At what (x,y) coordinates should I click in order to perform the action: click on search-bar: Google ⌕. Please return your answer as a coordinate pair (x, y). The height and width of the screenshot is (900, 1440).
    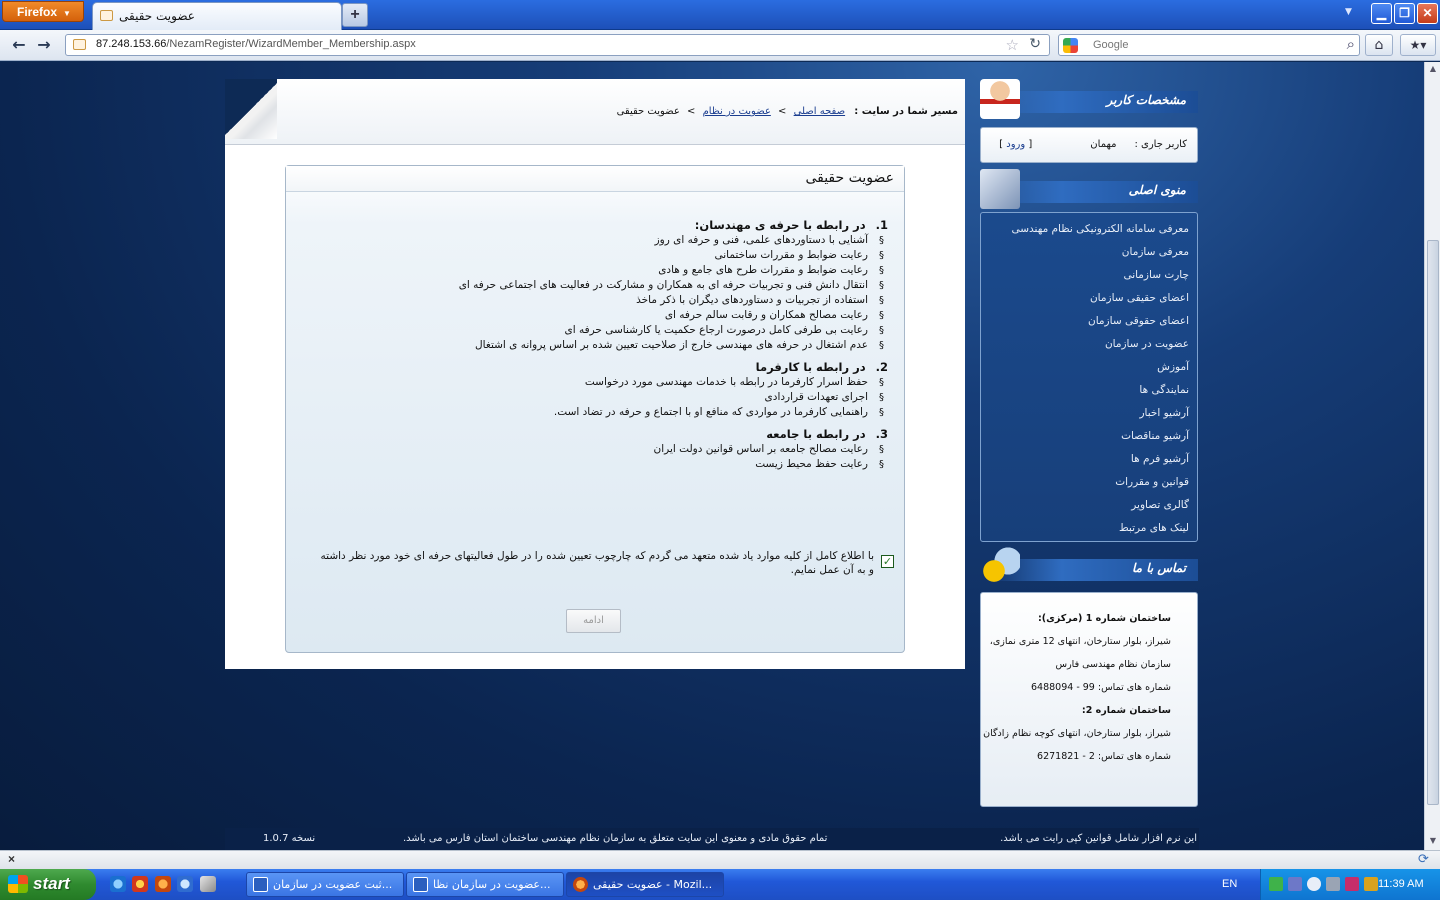
    Looking at the image, I should click on (1209, 45).